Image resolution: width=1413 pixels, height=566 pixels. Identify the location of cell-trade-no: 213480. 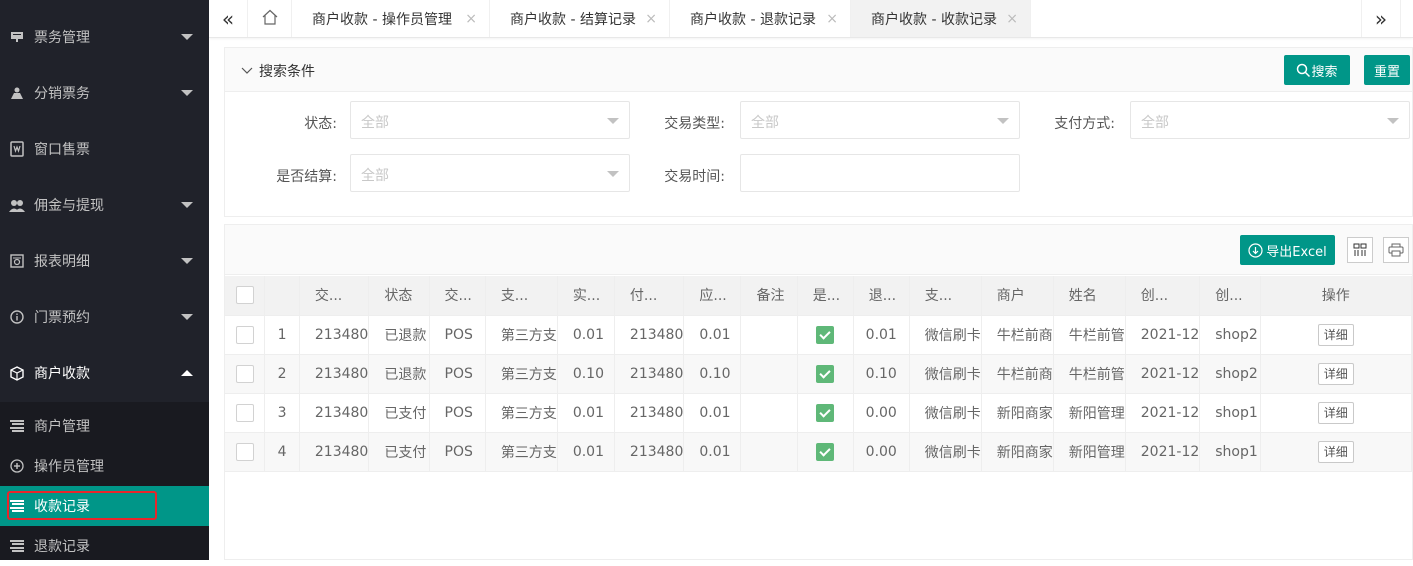
(334, 335).